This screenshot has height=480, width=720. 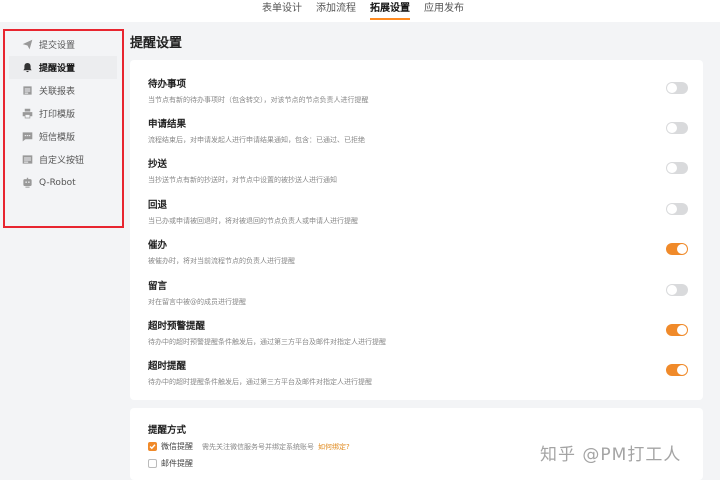 I want to click on todo-toggle, so click(x=677, y=88).